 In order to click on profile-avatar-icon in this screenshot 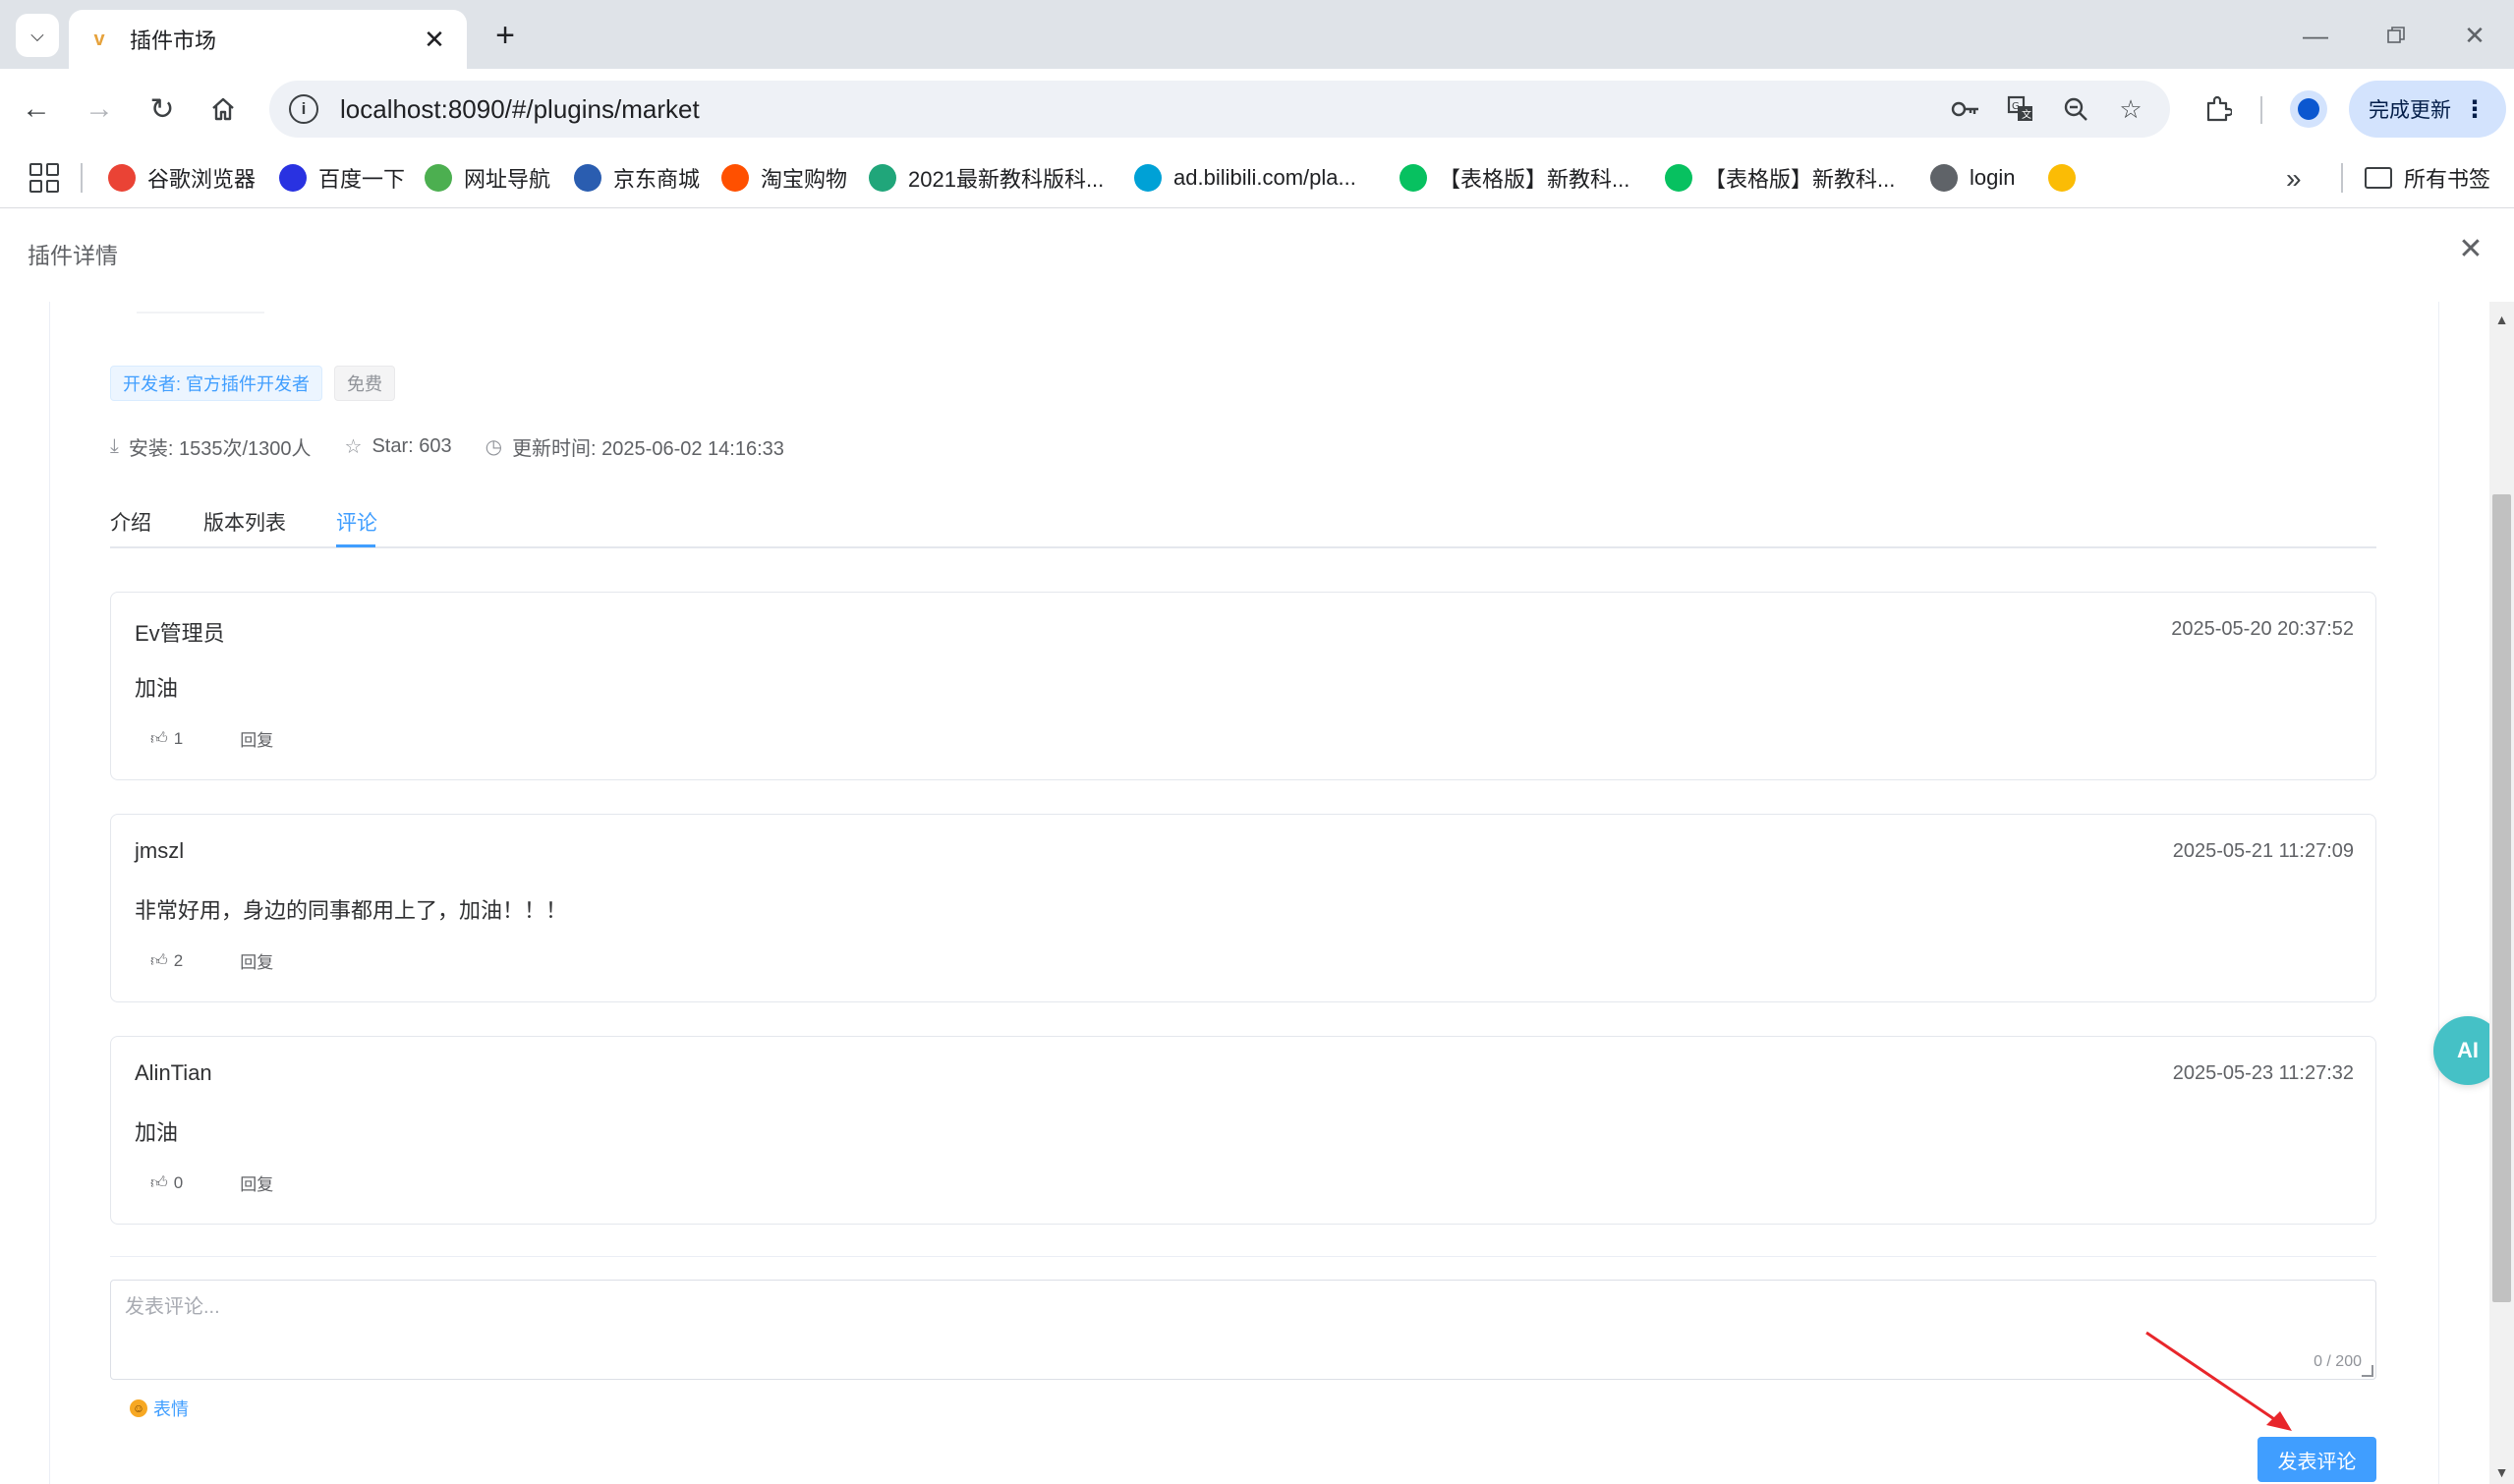, I will do `click(2308, 109)`.